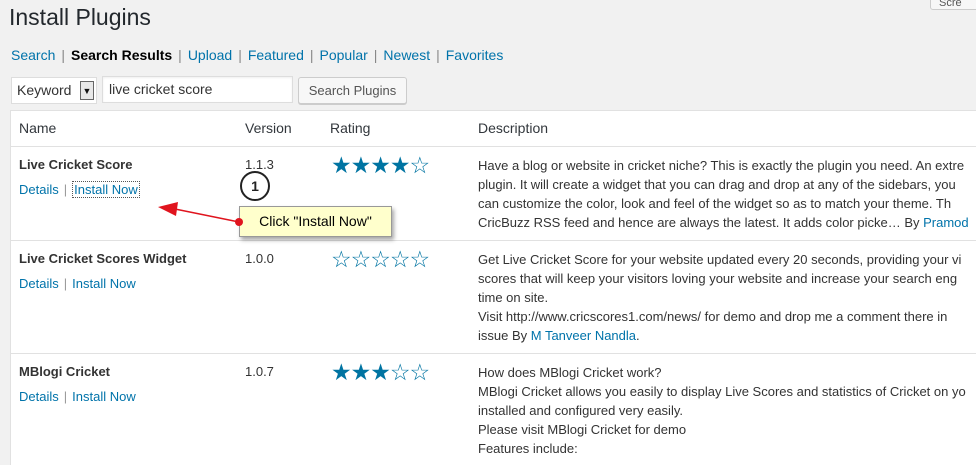  I want to click on table-header: Name Version Rating Description, so click(493, 129).